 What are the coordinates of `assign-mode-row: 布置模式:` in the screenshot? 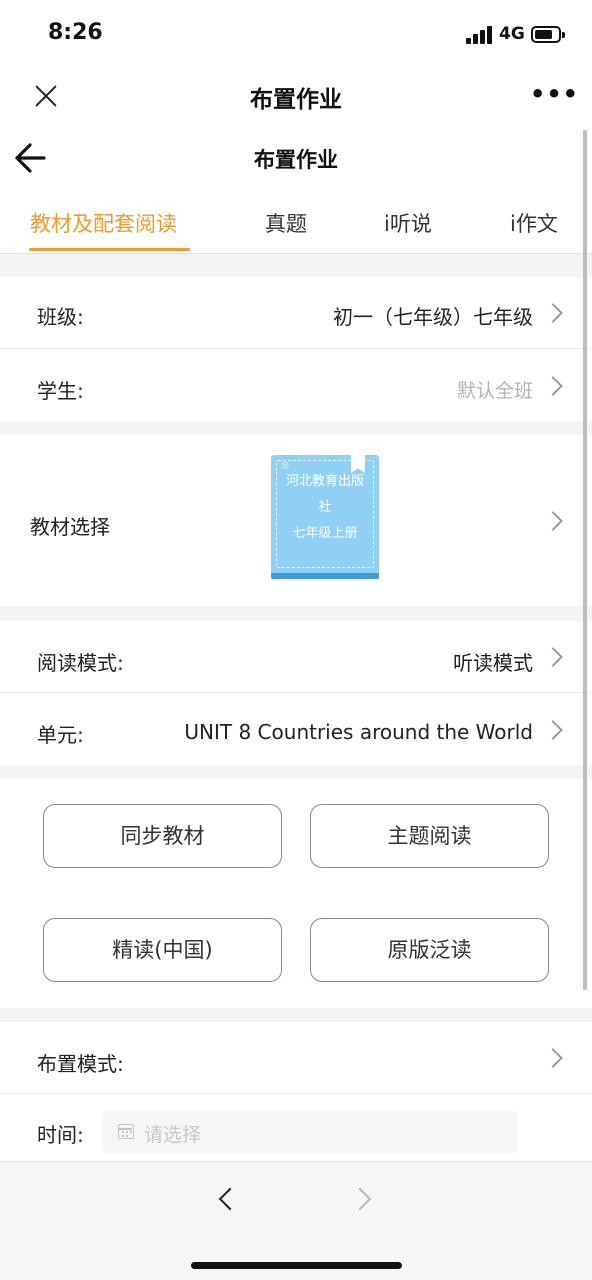 It's located at (296, 1058).